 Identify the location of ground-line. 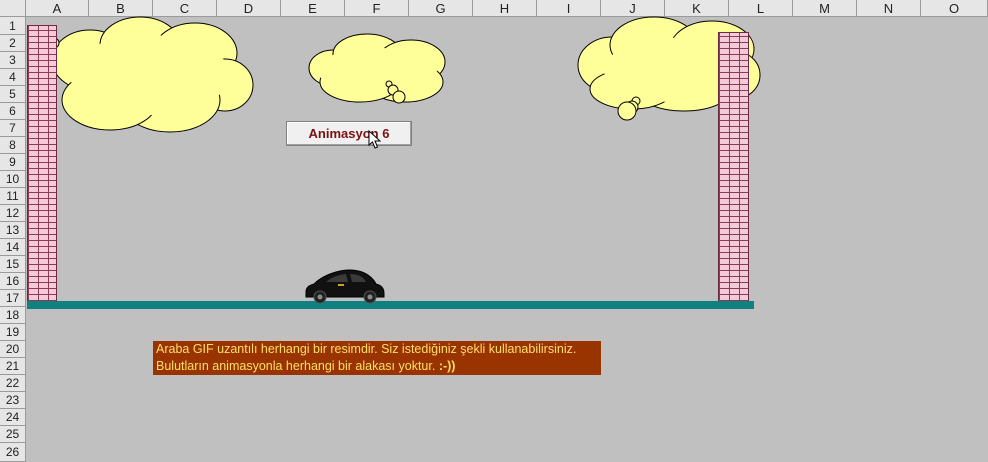
(390, 305).